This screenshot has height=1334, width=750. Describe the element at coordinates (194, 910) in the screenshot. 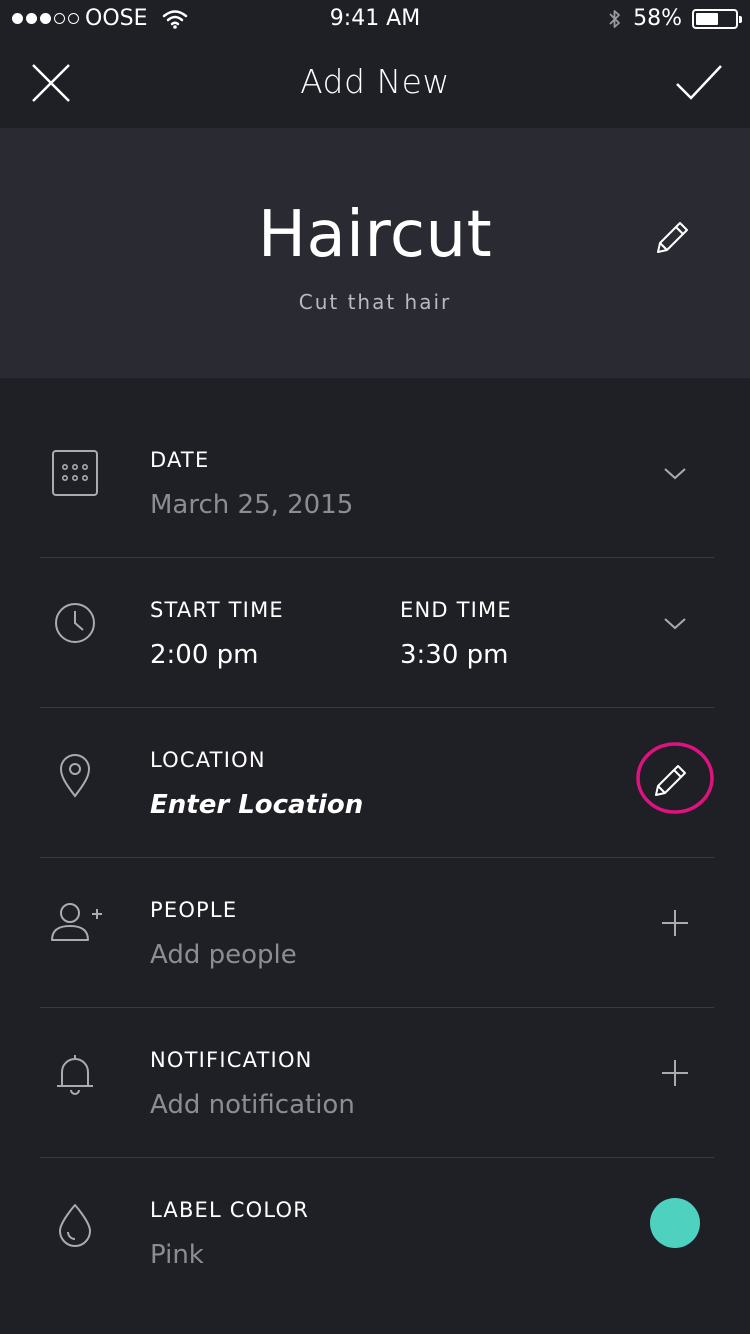

I see `people-label: PEOPLE` at that location.